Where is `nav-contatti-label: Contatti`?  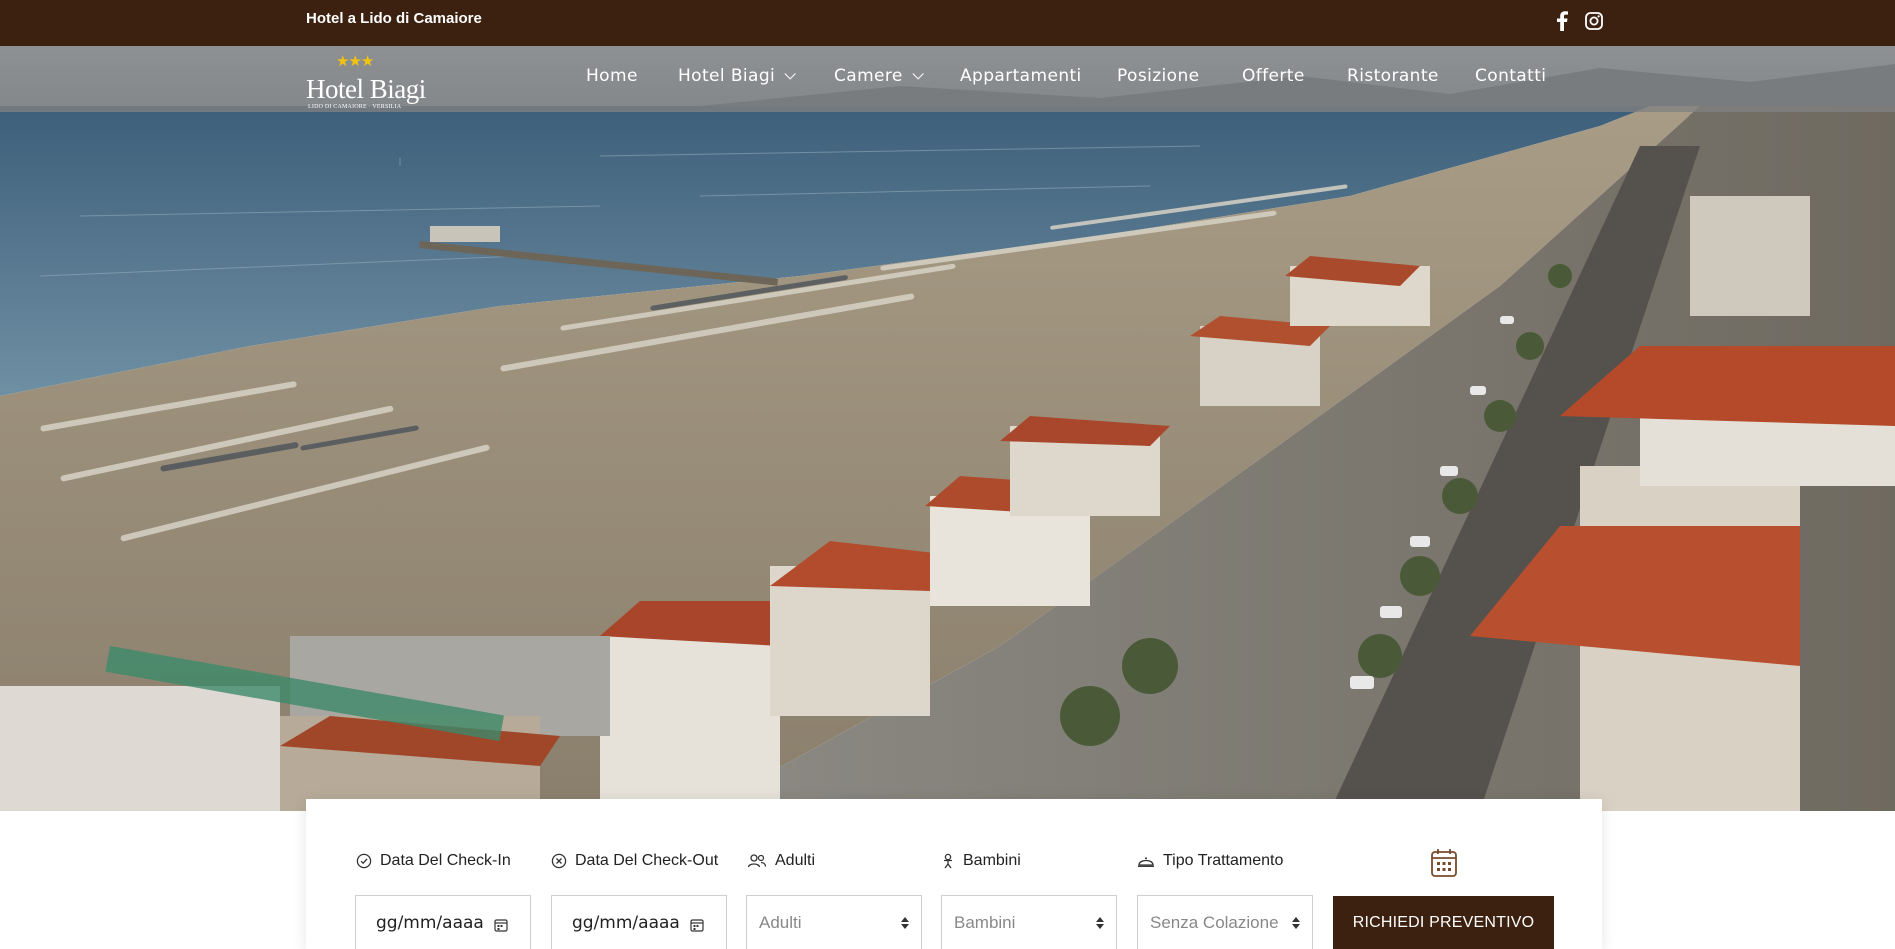
nav-contatti-label: Contatti is located at coordinates (1511, 76).